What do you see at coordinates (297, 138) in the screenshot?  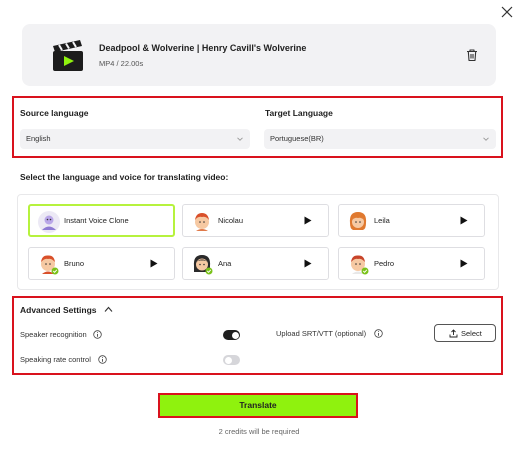 I see `target-language-value: Portuguese(BR)` at bounding box center [297, 138].